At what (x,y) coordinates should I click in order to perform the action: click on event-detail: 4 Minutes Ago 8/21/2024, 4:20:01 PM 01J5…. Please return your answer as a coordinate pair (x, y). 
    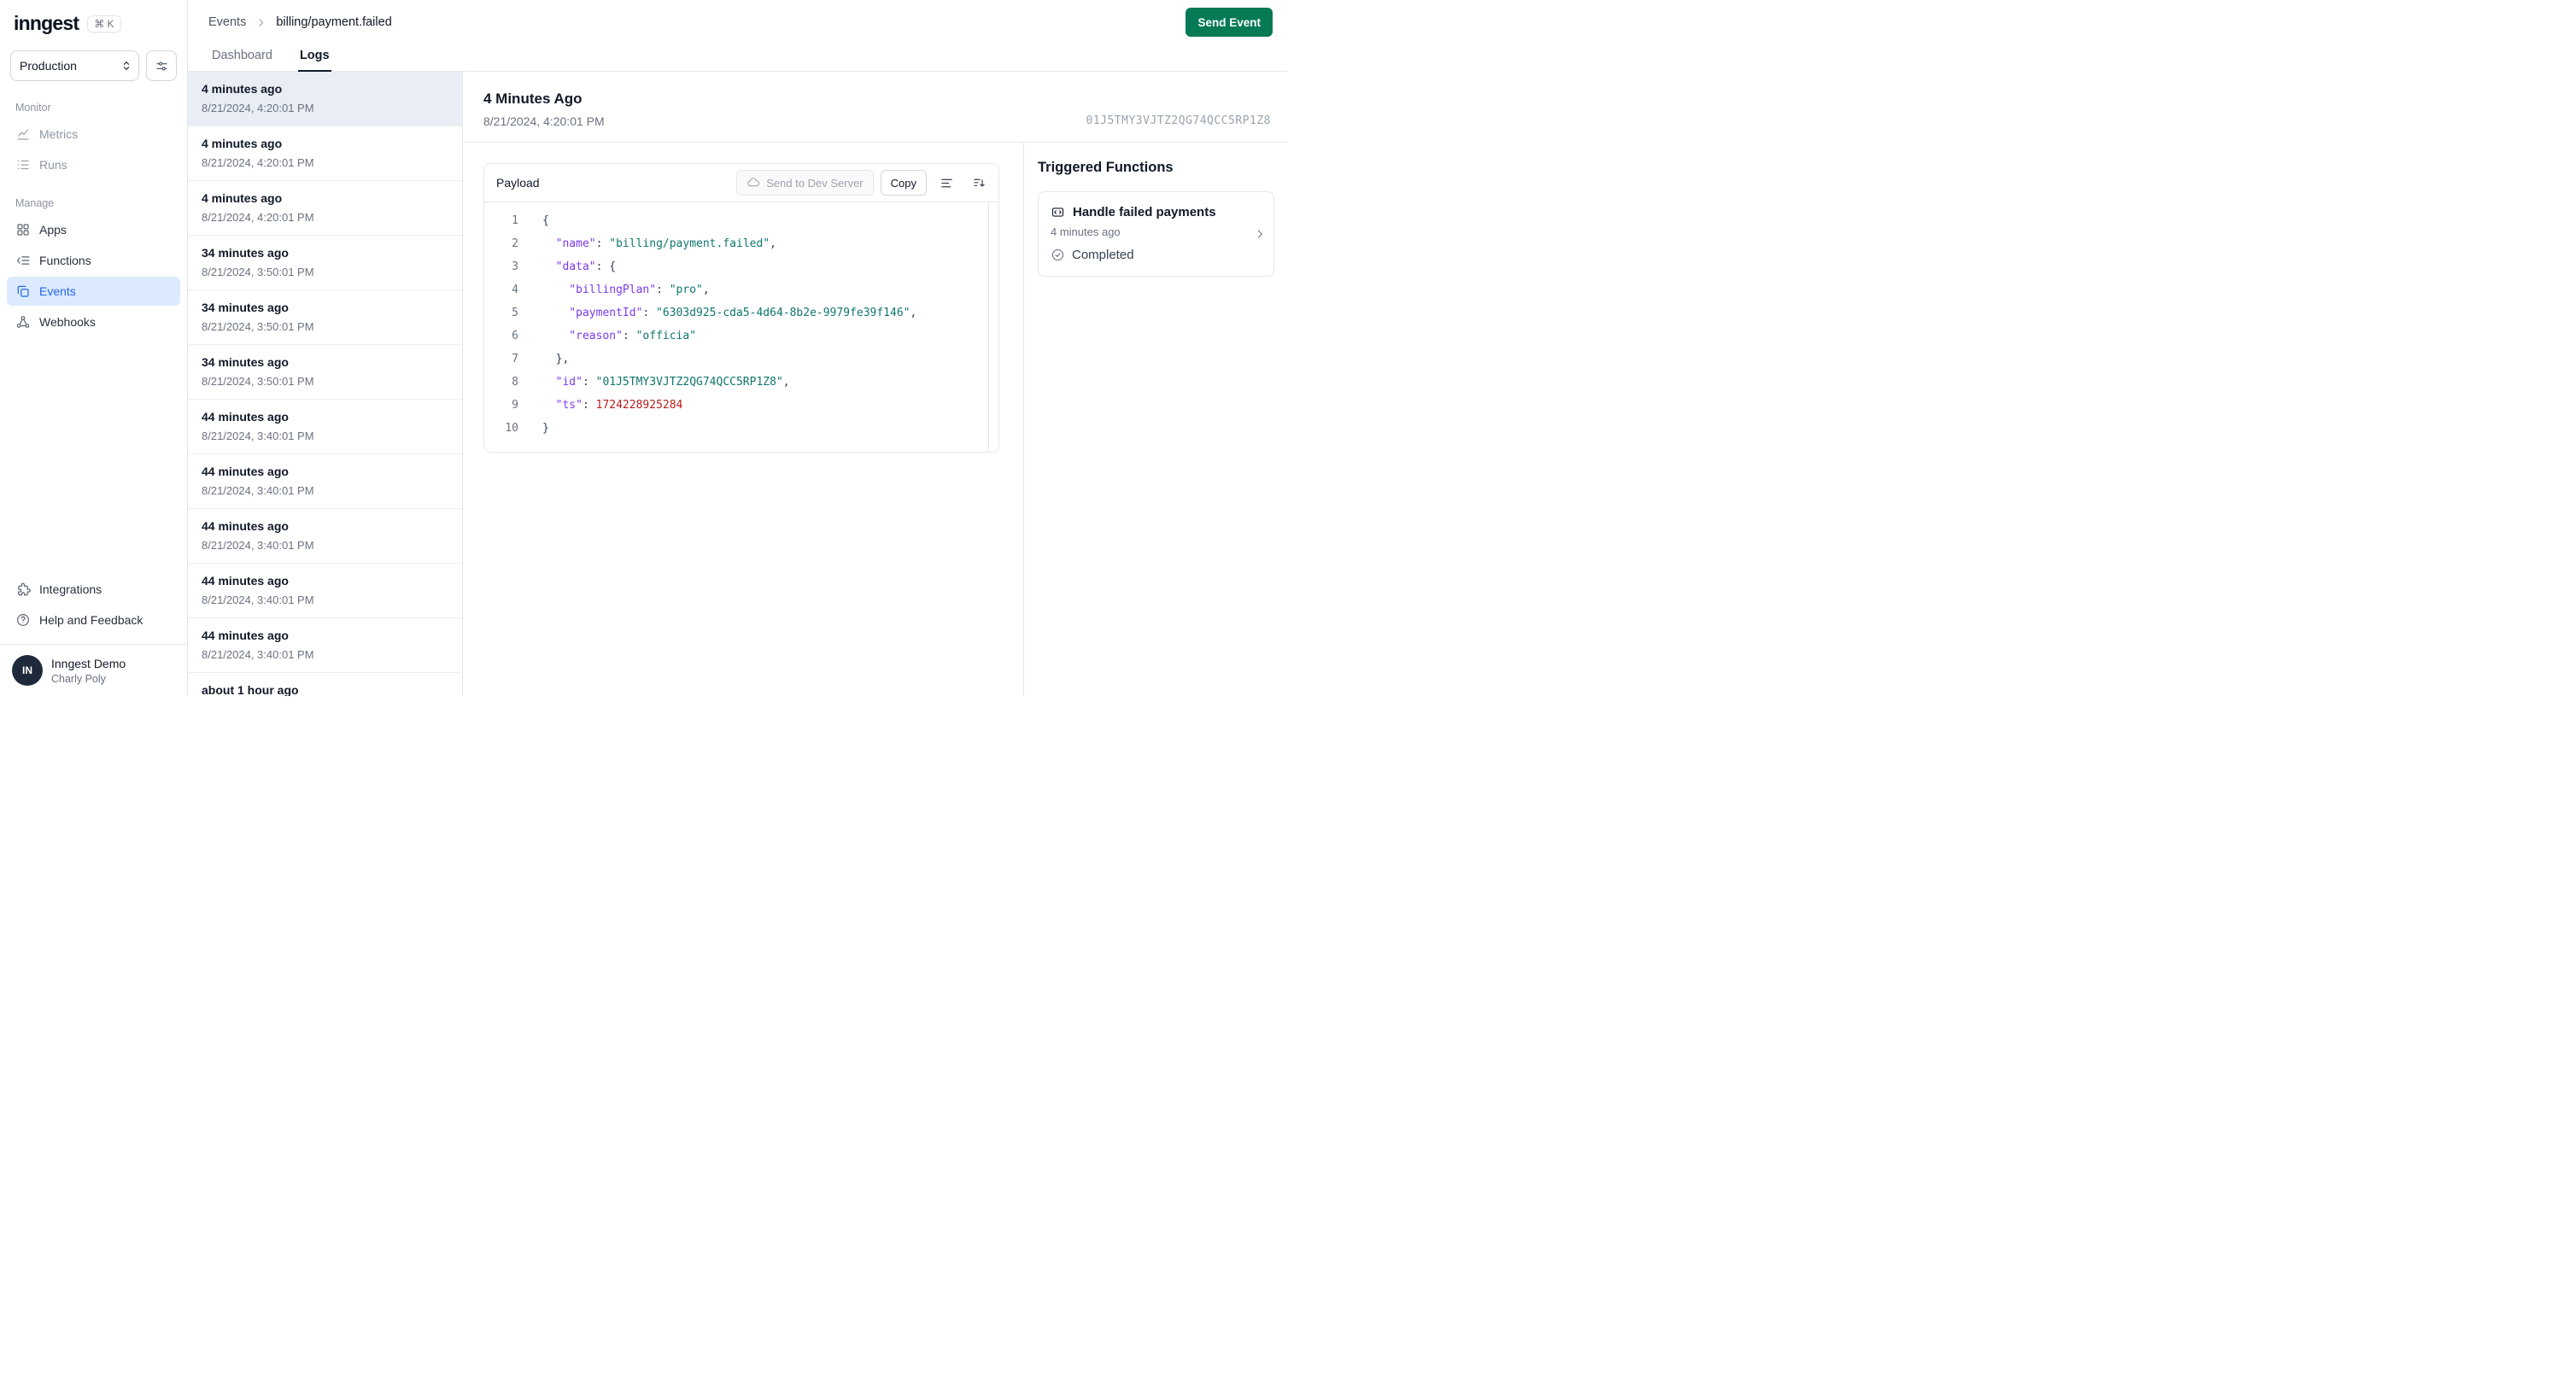
    Looking at the image, I should click on (875, 384).